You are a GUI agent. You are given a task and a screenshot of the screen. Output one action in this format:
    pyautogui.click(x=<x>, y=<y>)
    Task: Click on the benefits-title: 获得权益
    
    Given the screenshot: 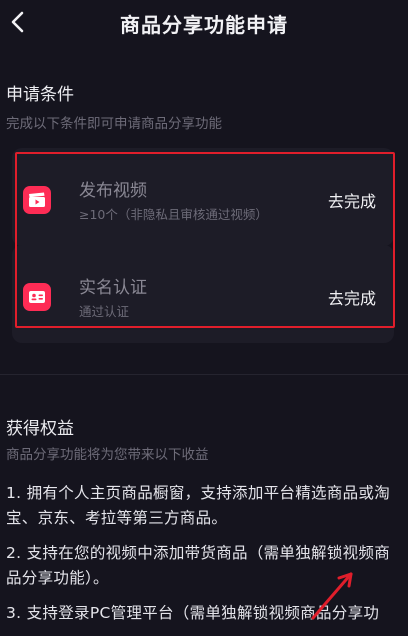 What is the action you would take?
    pyautogui.click(x=40, y=429)
    